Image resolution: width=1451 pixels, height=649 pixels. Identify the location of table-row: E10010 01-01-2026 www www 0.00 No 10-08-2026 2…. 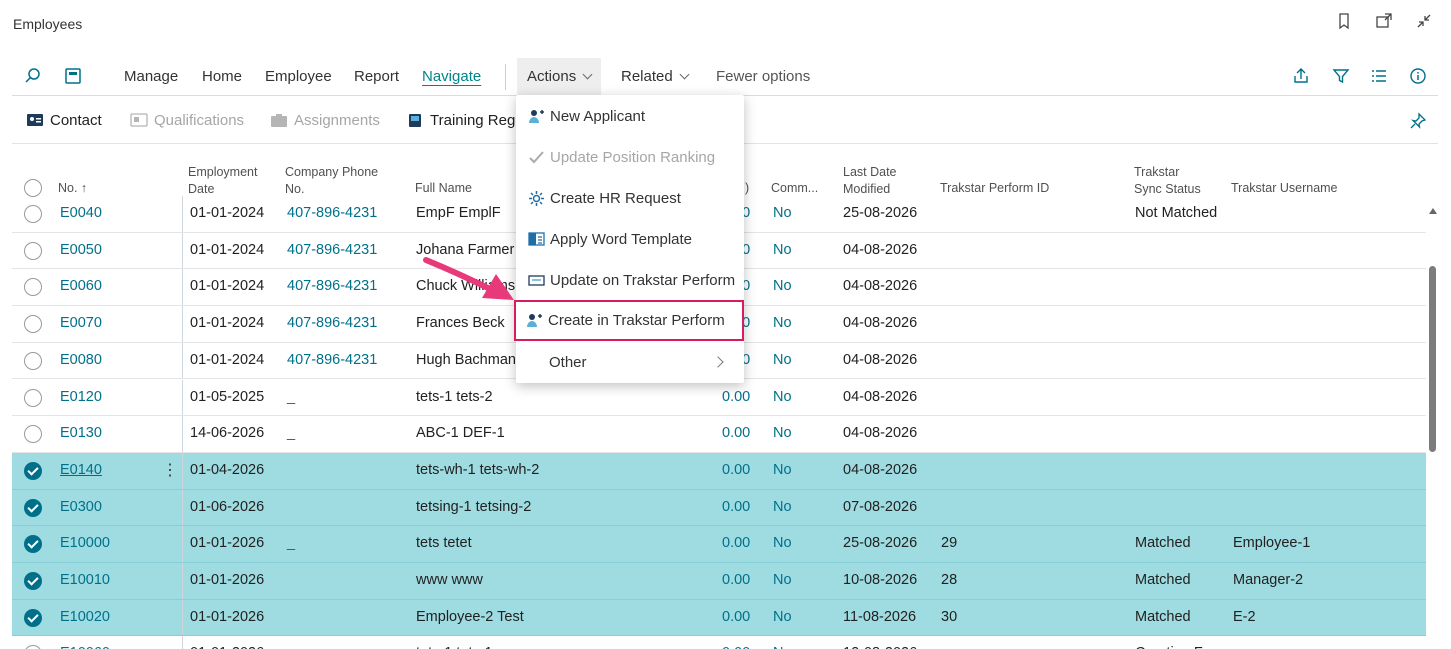
(719, 581).